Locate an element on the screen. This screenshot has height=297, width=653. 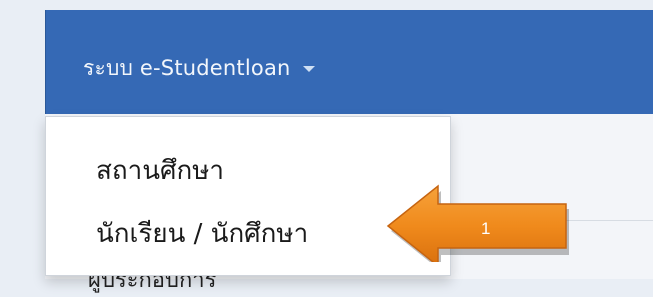
menu-item-institution: สถานศึกษา is located at coordinates (160, 170).